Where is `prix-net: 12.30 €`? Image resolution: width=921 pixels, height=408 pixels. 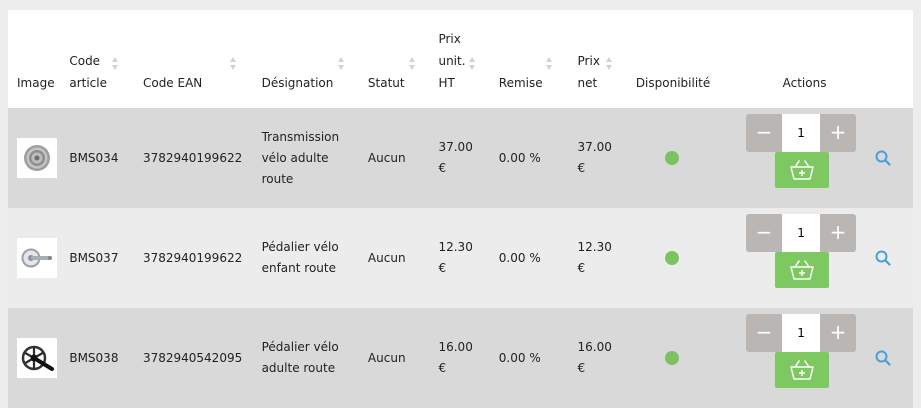
prix-net: 12.30 € is located at coordinates (594, 257).